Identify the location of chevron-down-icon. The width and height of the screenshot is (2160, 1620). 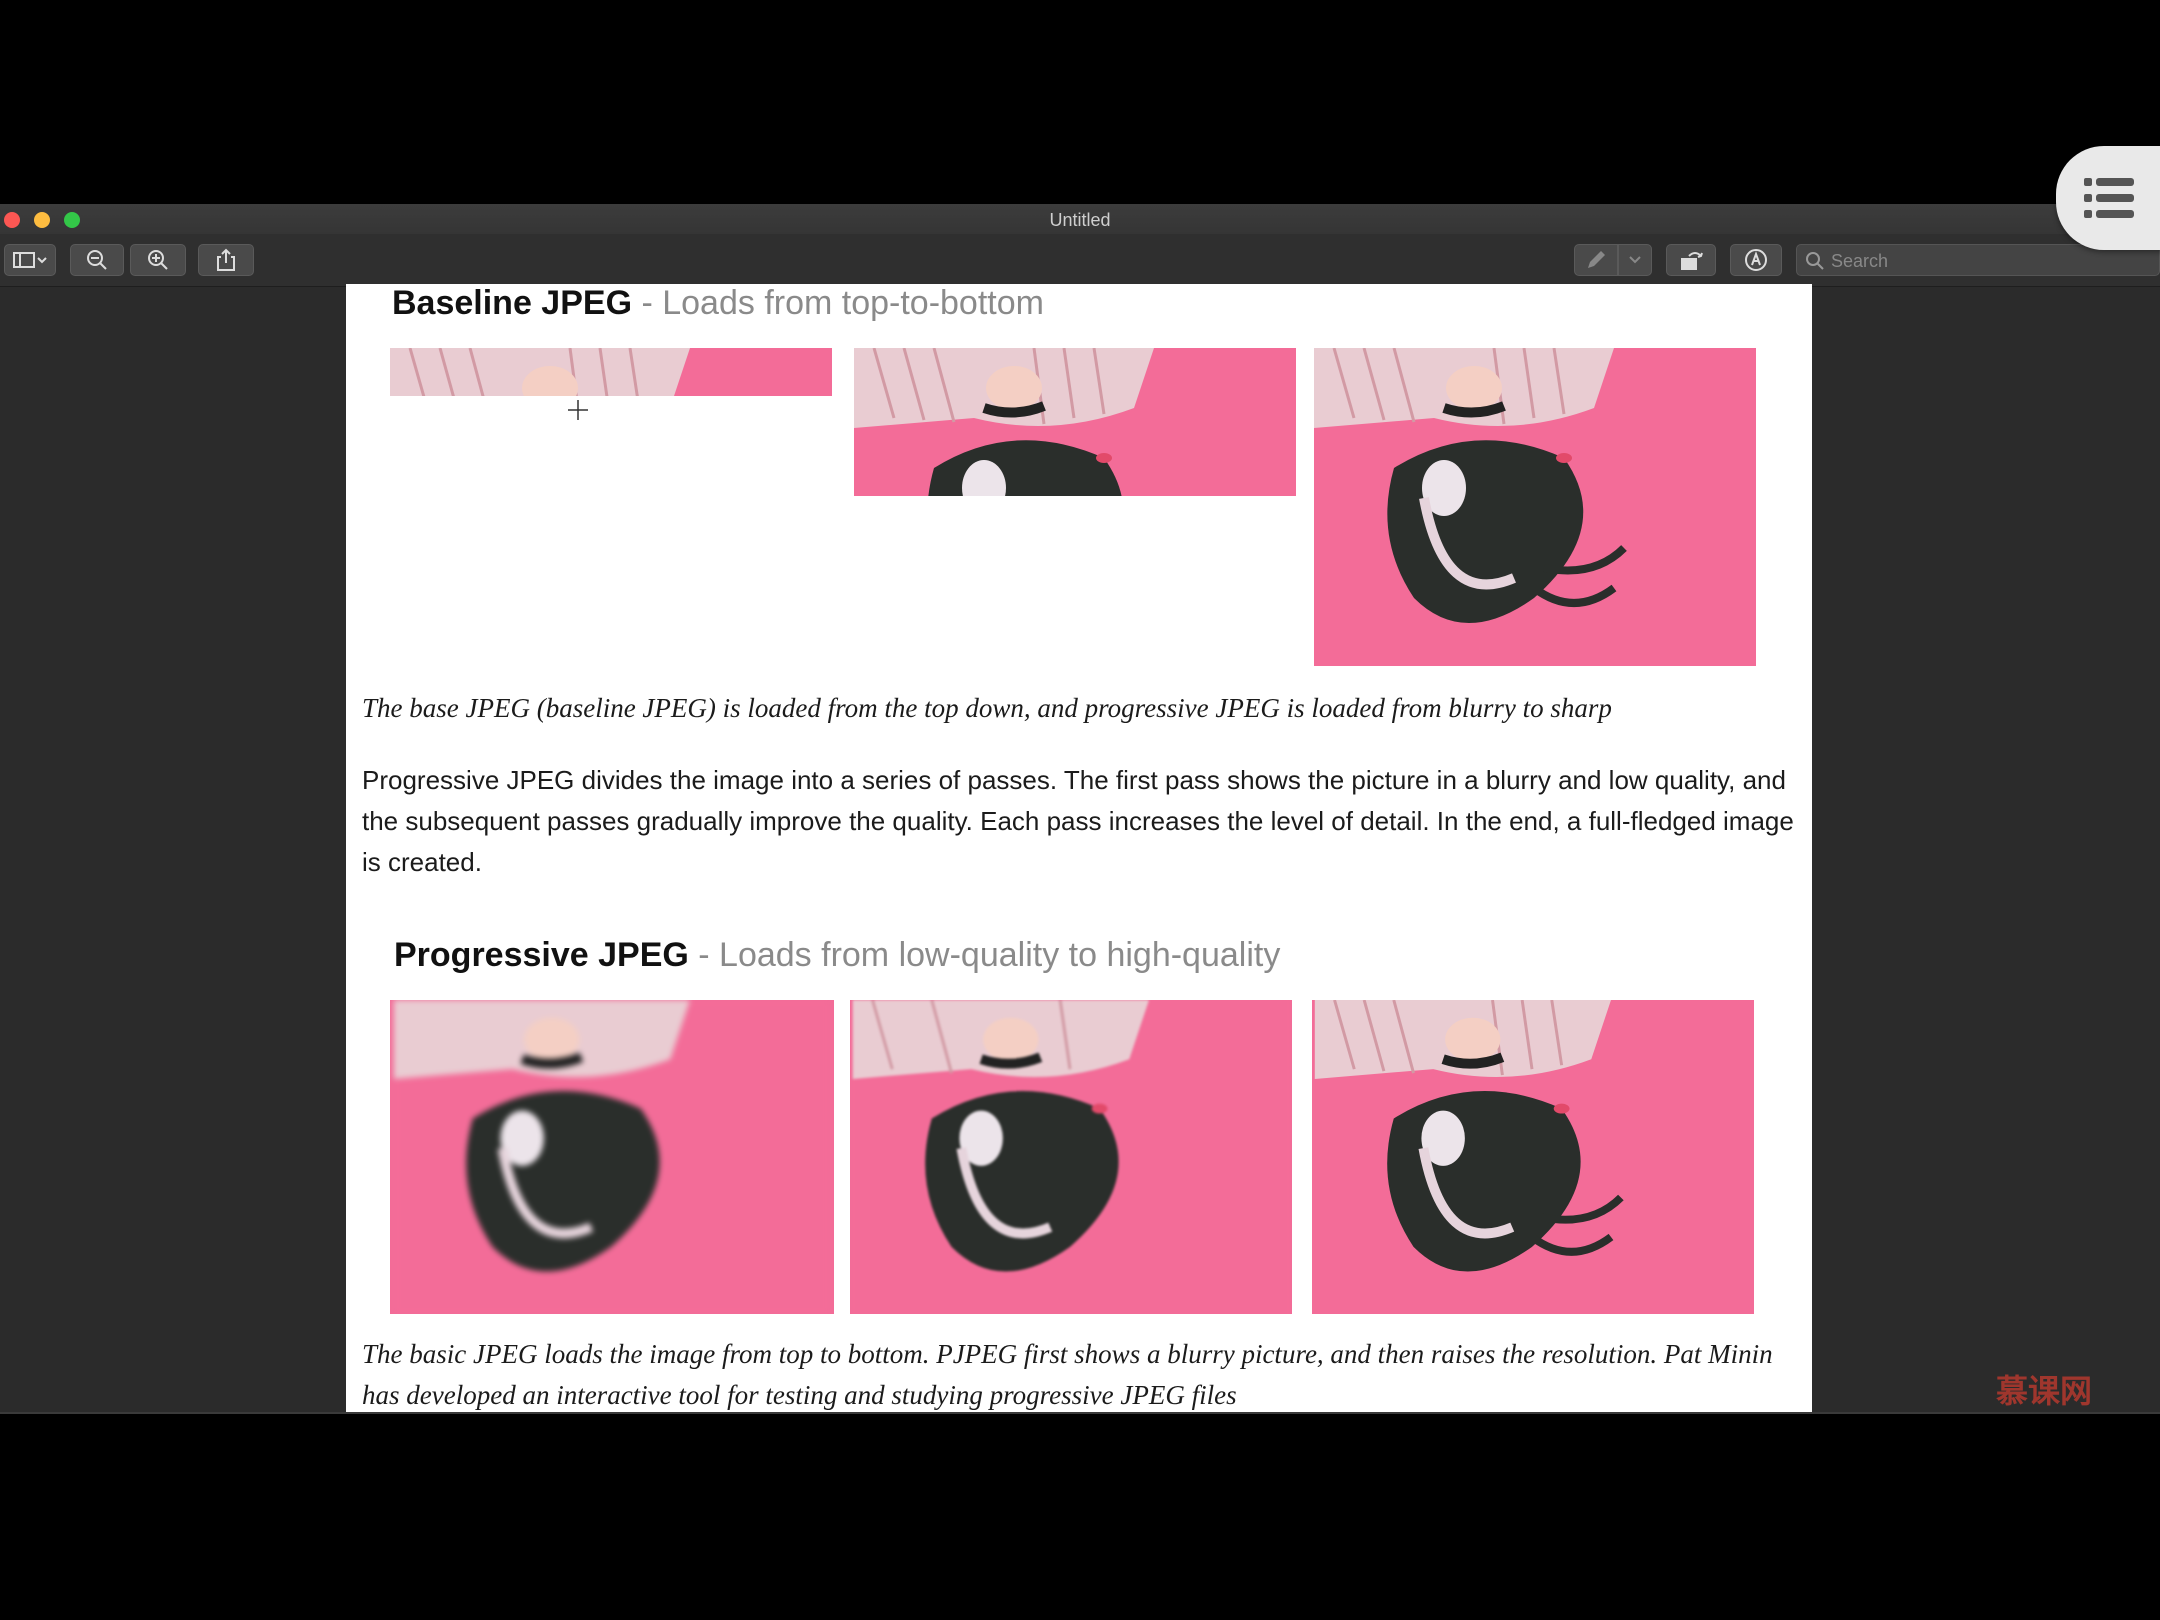
(1635, 260).